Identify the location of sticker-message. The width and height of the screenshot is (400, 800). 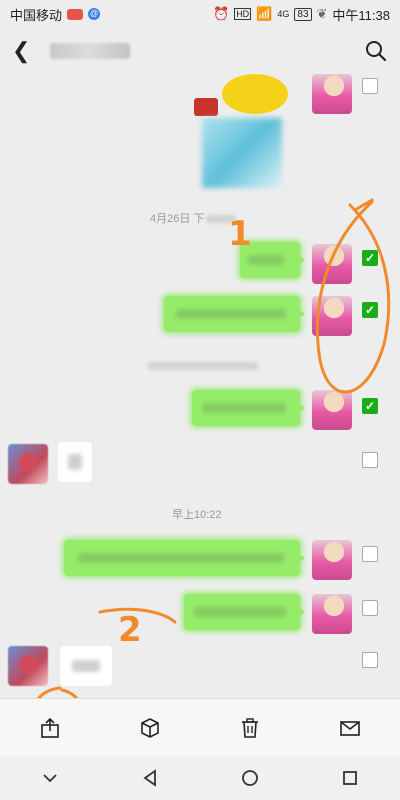
(242, 133).